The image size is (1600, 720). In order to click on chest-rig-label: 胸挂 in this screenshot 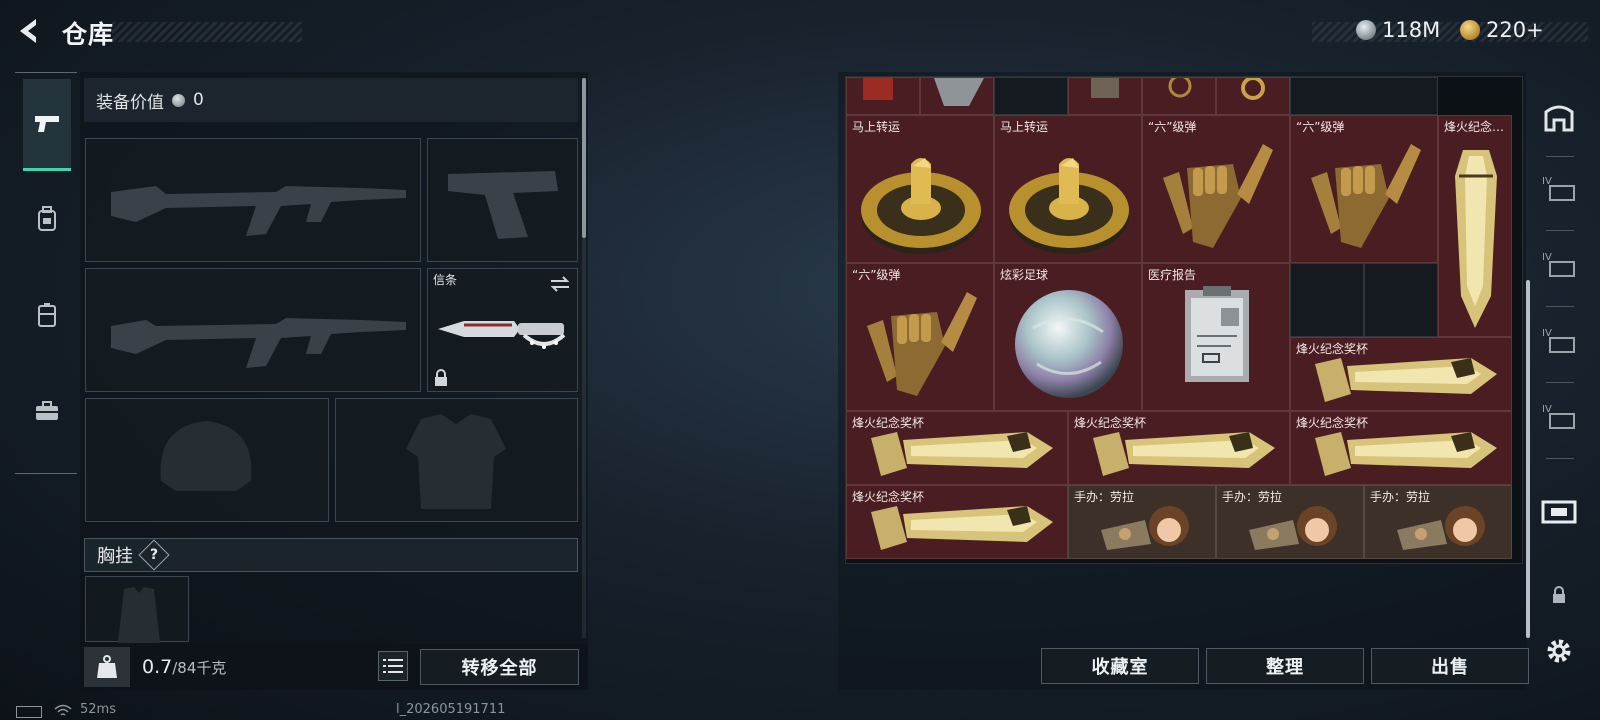, I will do `click(115, 556)`.